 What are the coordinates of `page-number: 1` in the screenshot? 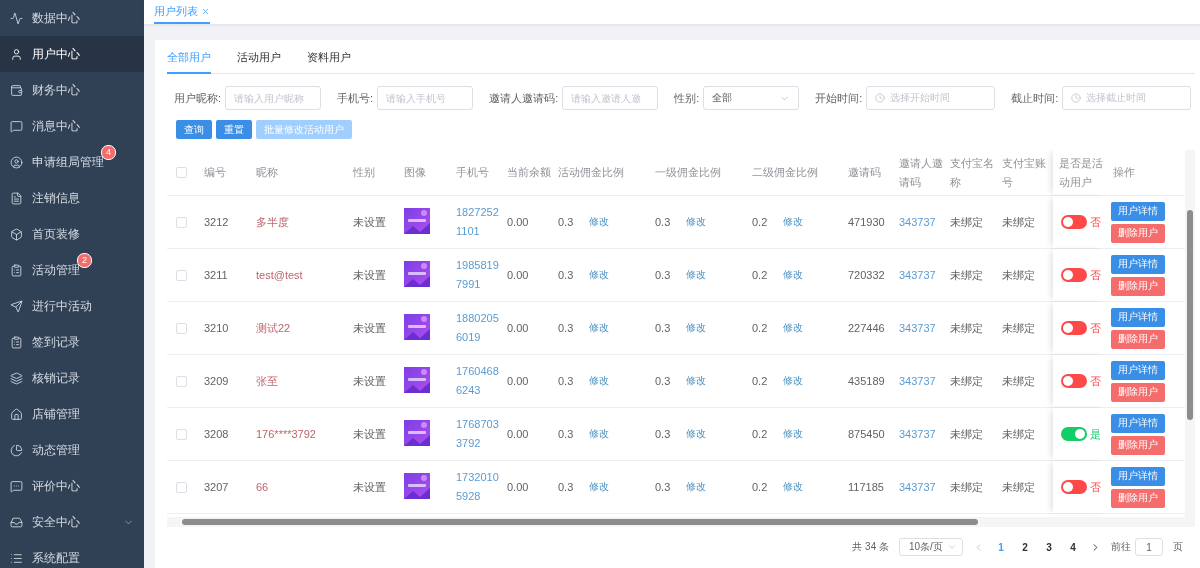 It's located at (1001, 547).